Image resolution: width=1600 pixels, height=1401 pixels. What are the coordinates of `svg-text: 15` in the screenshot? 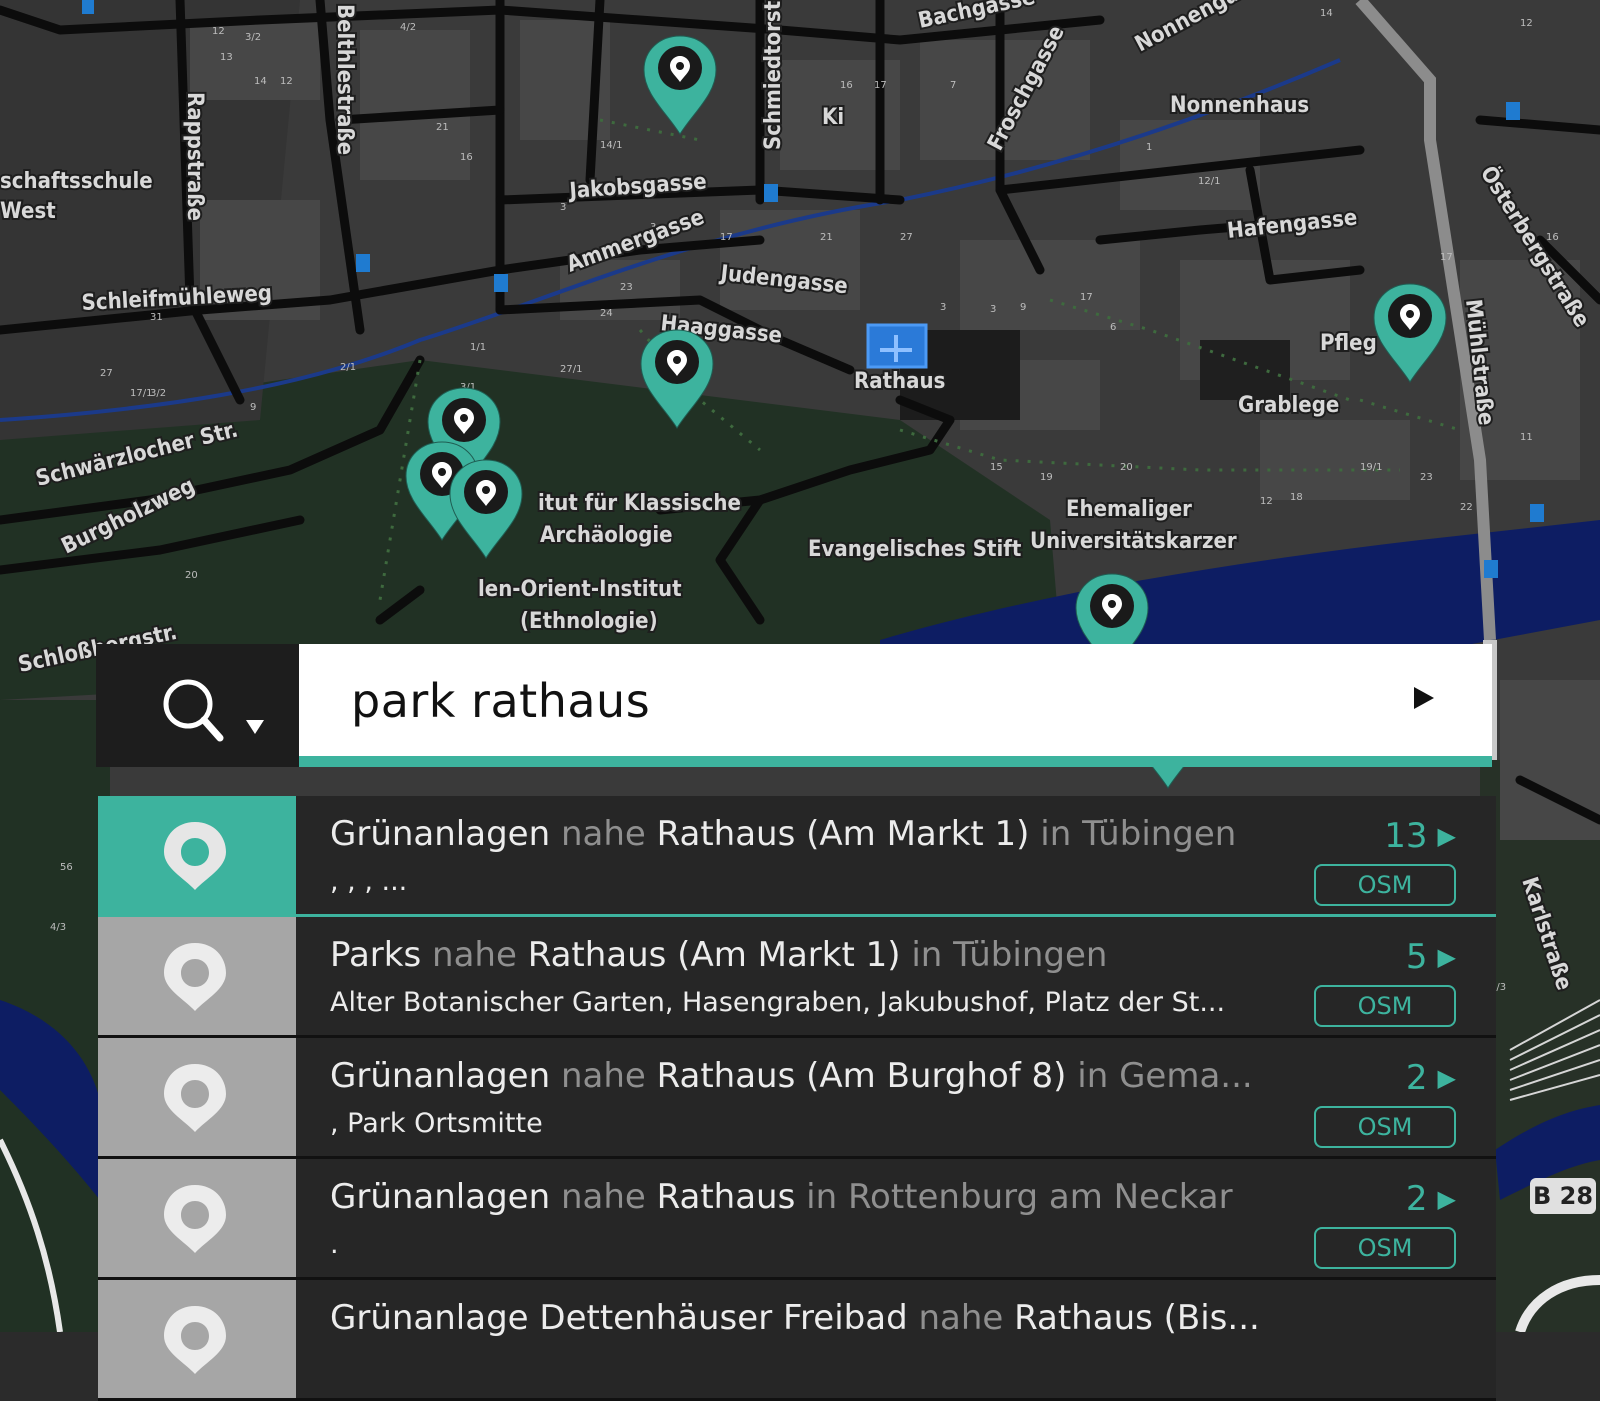 It's located at (996, 467).